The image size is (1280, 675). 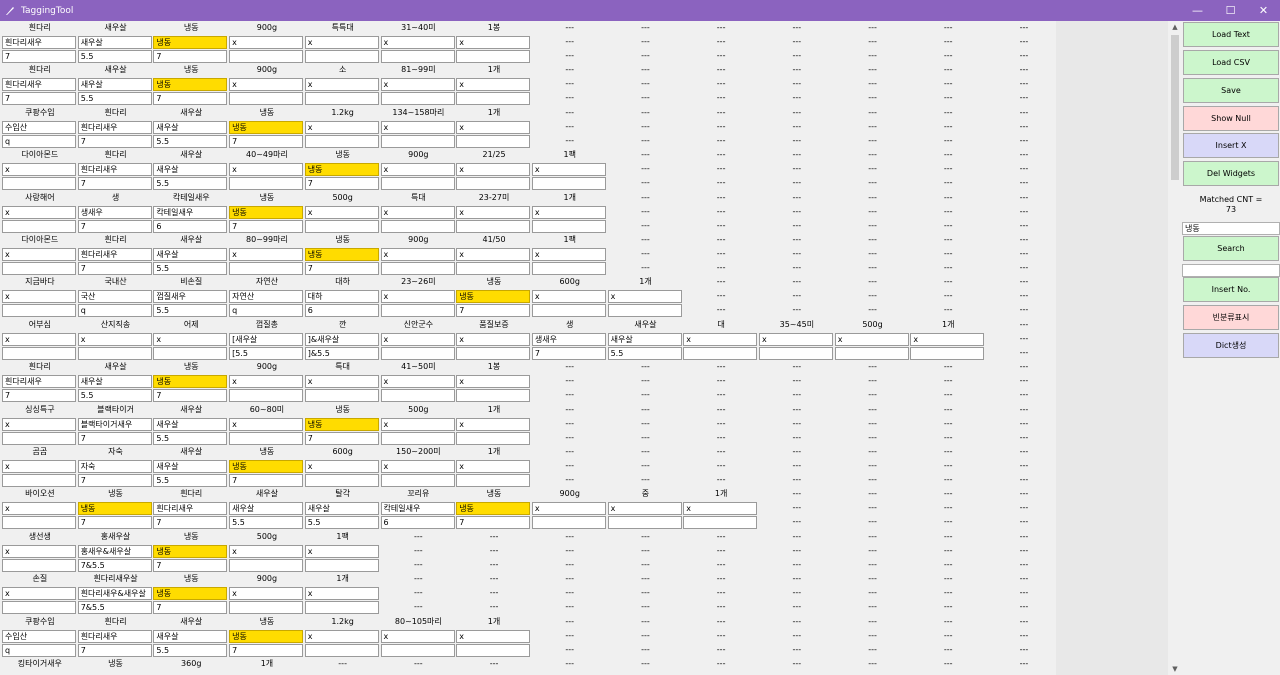 I want to click on maximize-icon: ☐, so click(x=1230, y=10).